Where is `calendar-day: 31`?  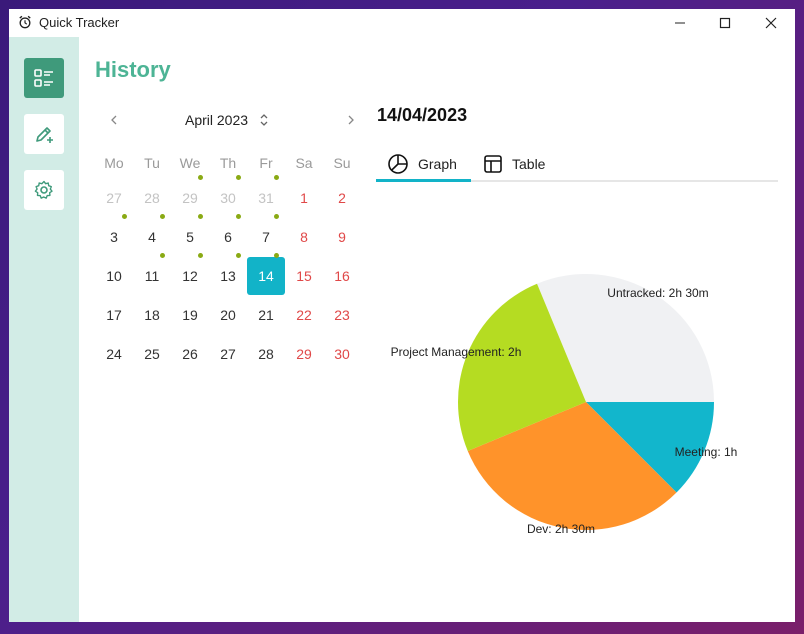
calendar-day: 31 is located at coordinates (266, 198).